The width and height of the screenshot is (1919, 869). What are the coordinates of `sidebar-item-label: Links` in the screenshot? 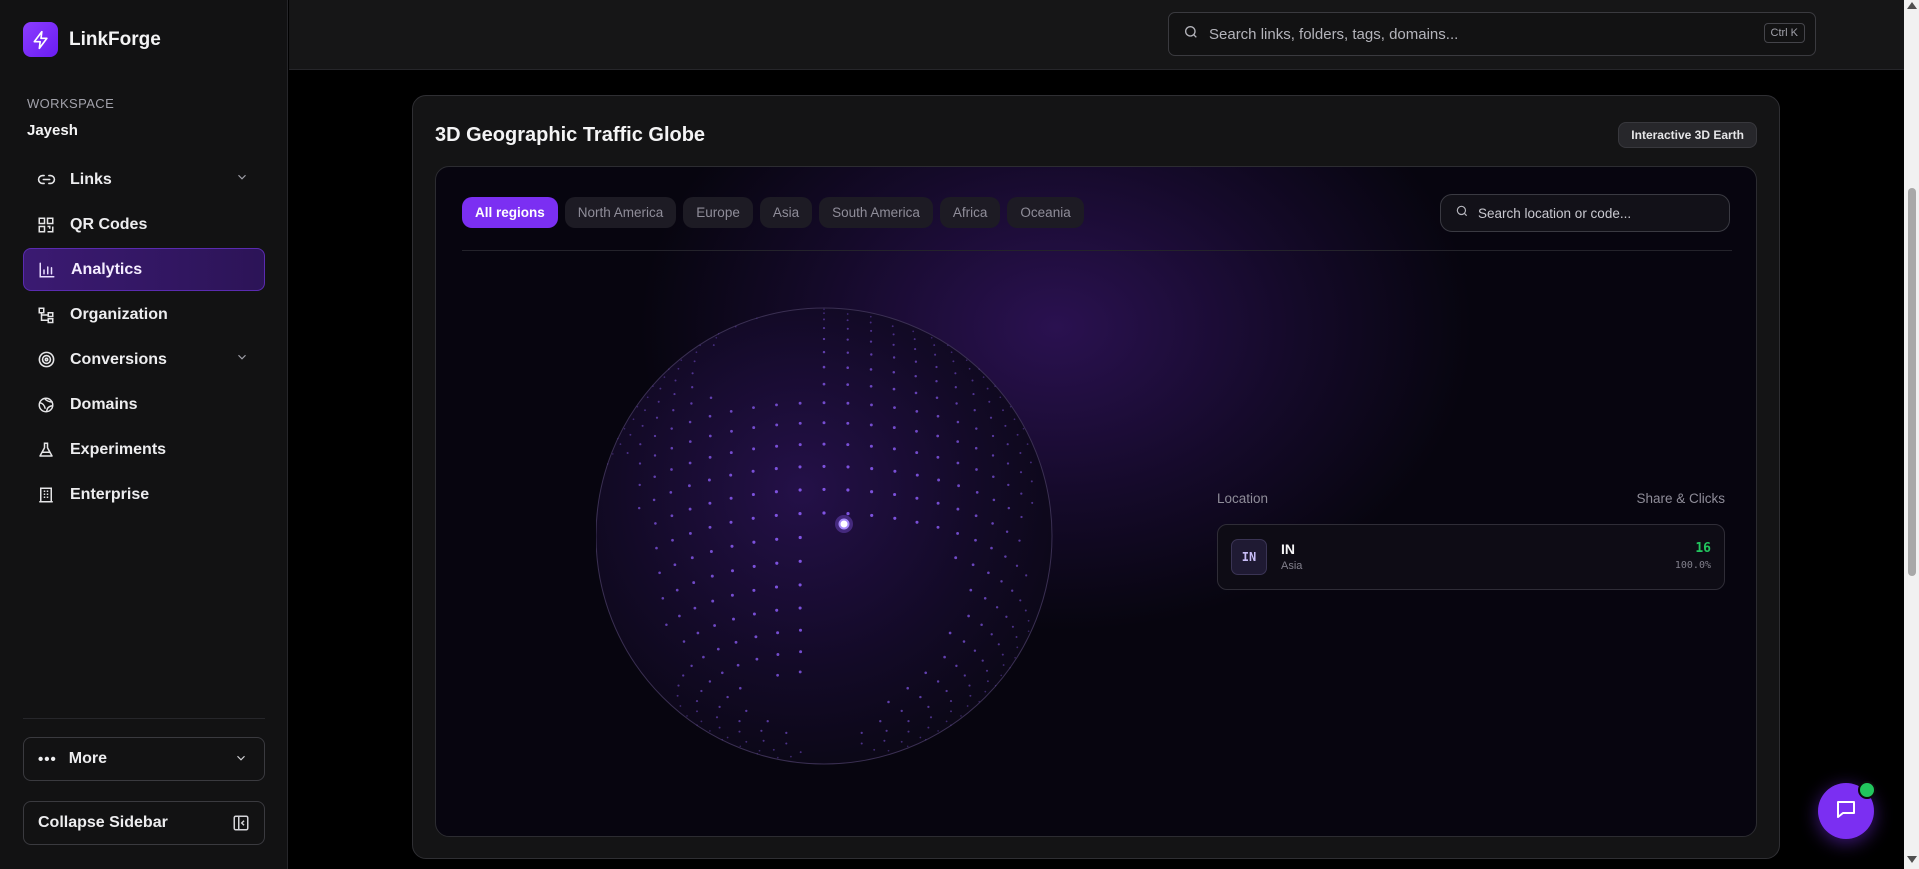 It's located at (91, 179).